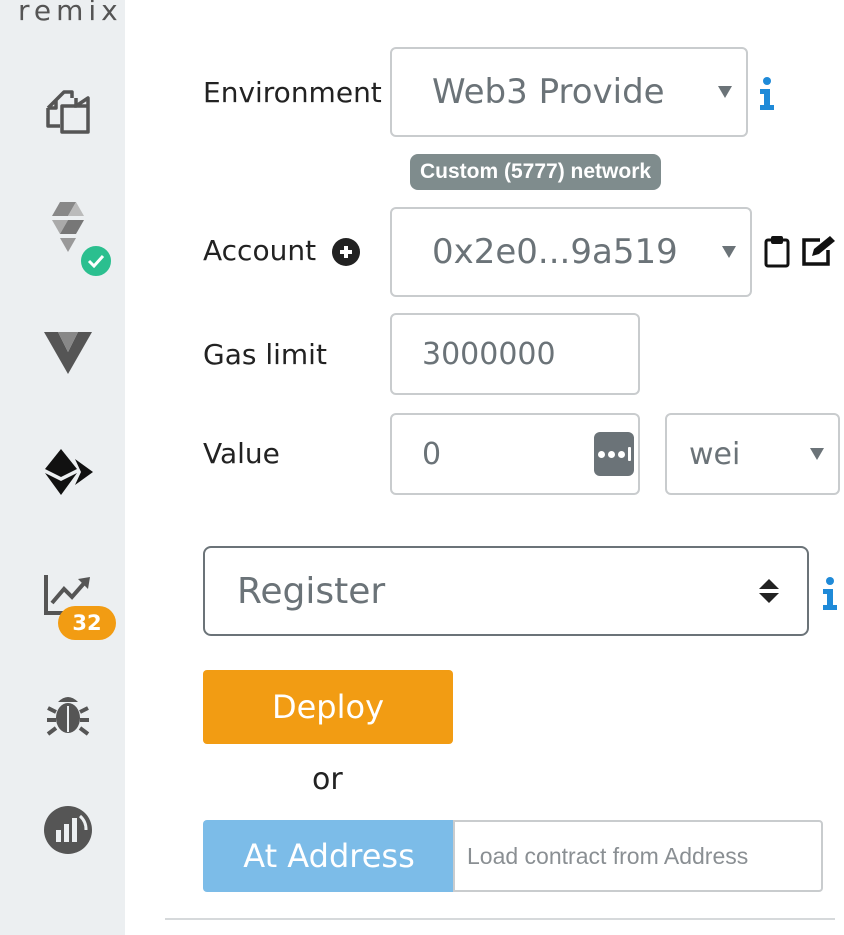 The width and height of the screenshot is (844, 935). I want to click on environment-label: Environment, so click(292, 92).